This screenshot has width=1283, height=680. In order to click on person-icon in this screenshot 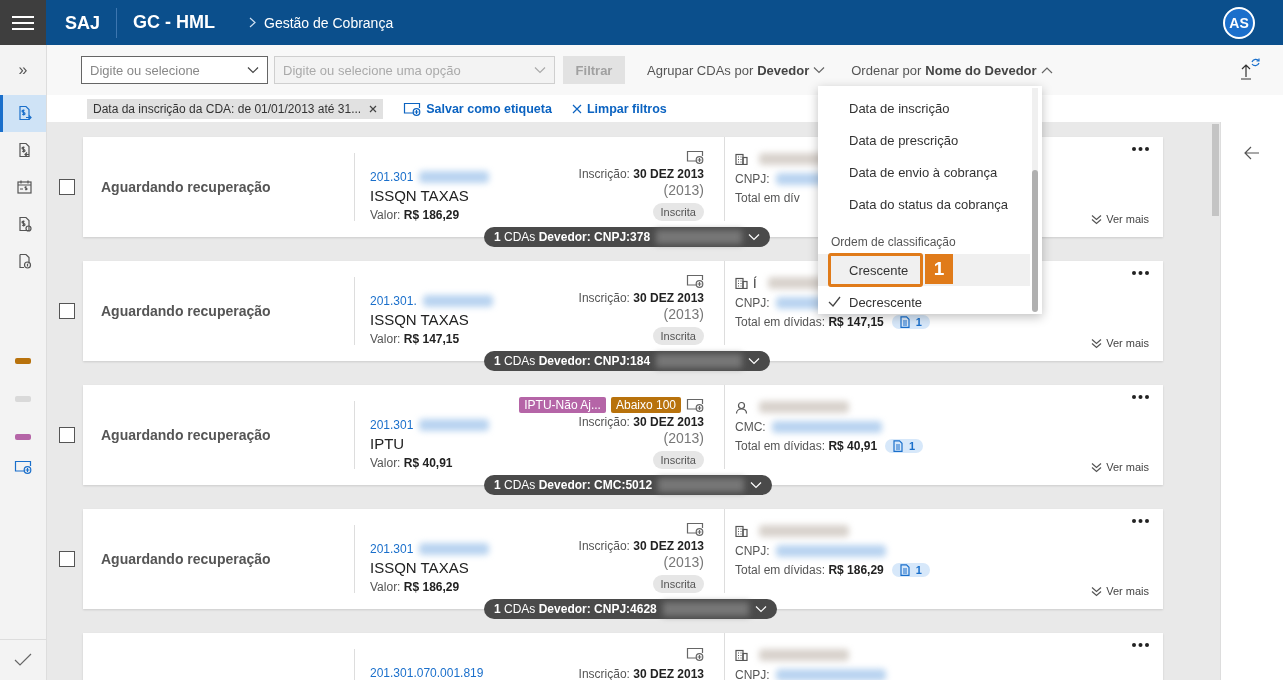, I will do `click(741, 407)`.